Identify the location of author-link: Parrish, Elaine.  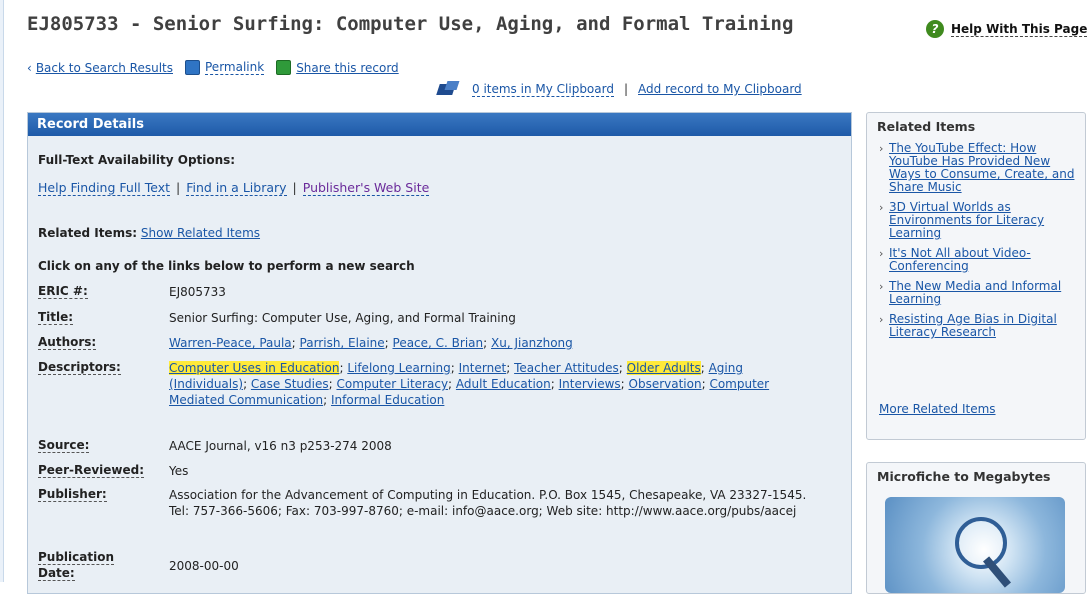
(342, 343).